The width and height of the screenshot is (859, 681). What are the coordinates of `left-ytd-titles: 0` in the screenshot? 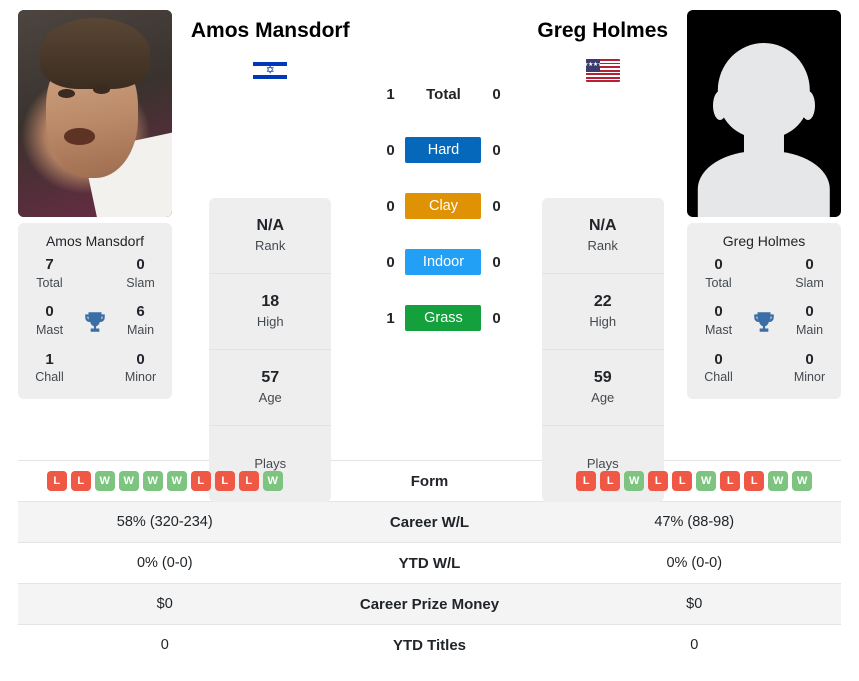 It's located at (164, 645).